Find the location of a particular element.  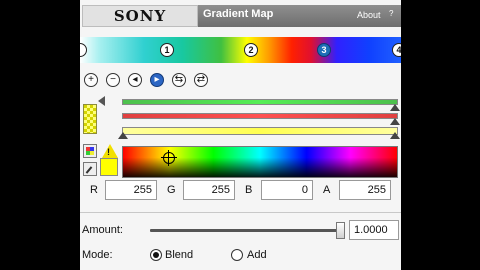

alpha-label: A is located at coordinates (327, 190).